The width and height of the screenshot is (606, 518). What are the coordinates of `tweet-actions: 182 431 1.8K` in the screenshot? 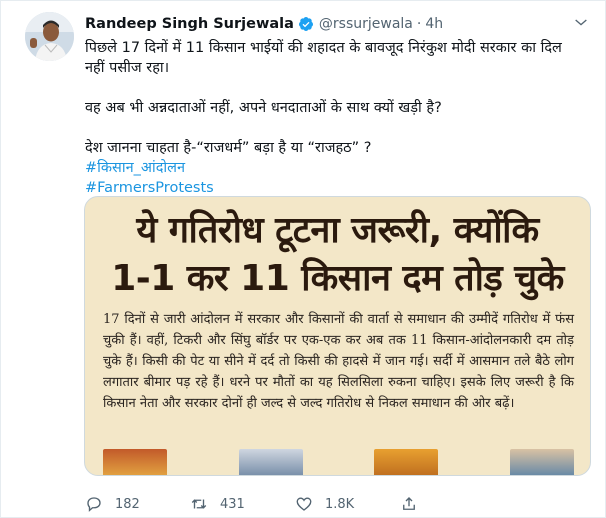 It's located at (295, 504).